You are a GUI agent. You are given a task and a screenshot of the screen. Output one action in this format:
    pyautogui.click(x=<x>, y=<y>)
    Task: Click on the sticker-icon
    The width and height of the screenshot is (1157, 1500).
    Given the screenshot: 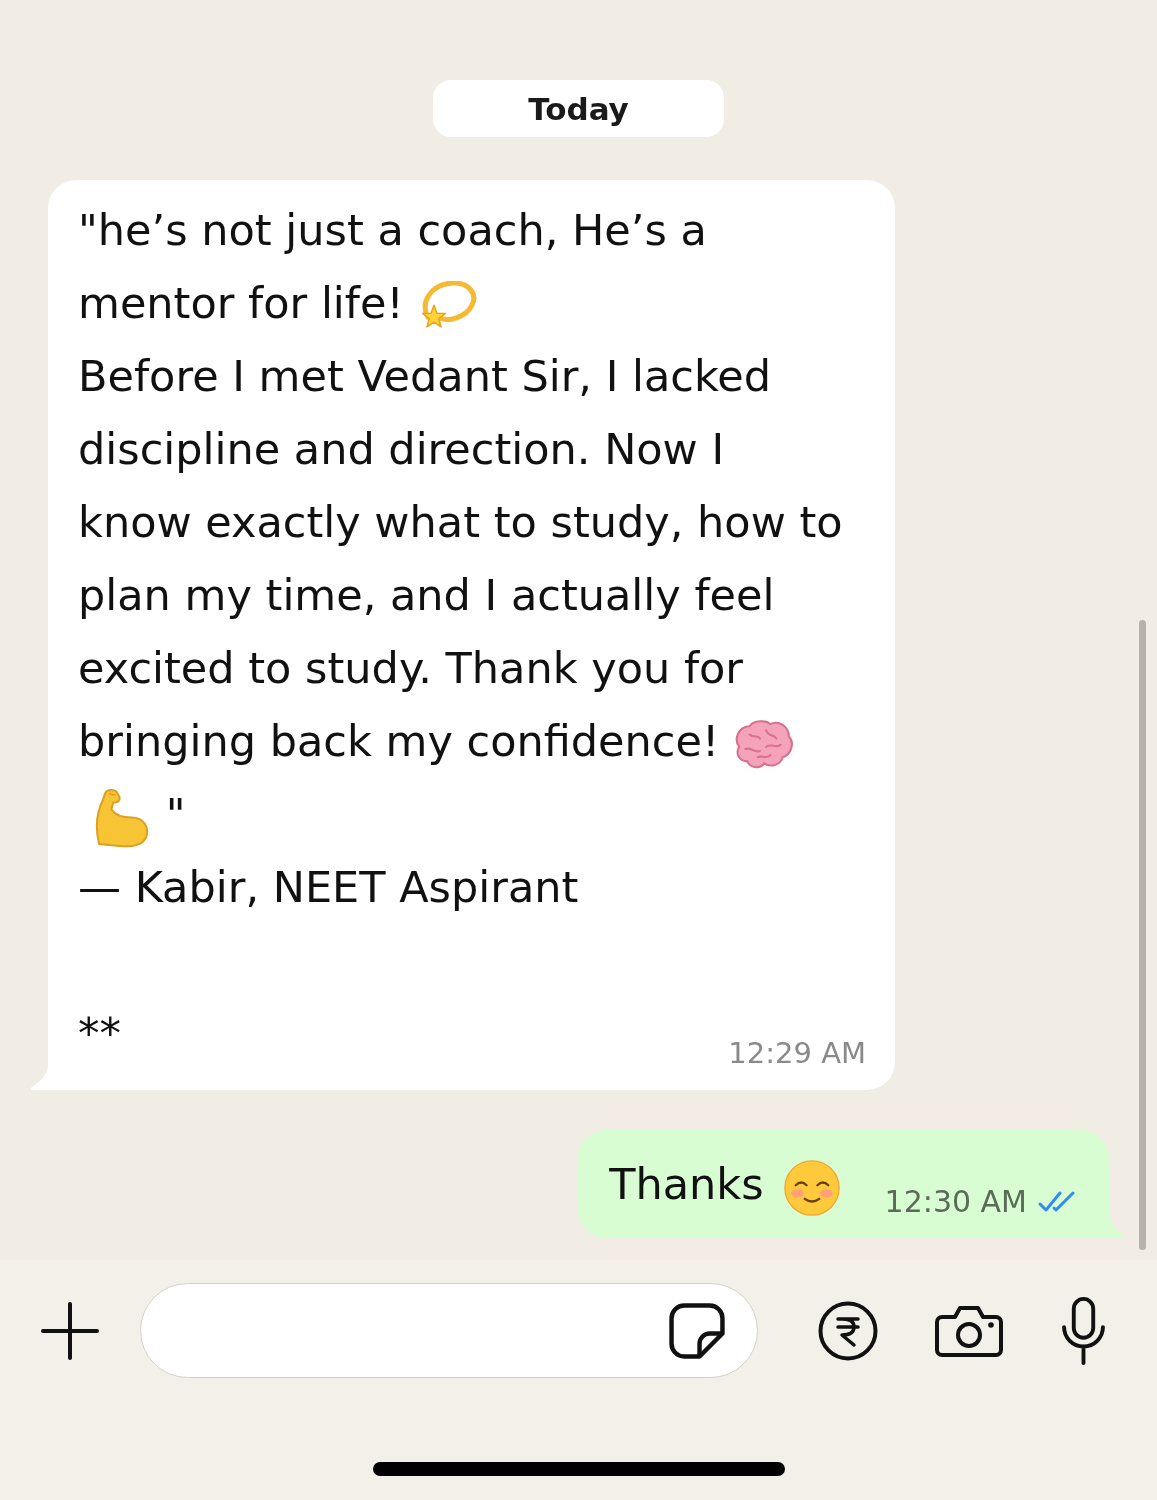 What is the action you would take?
    pyautogui.click(x=697, y=1330)
    